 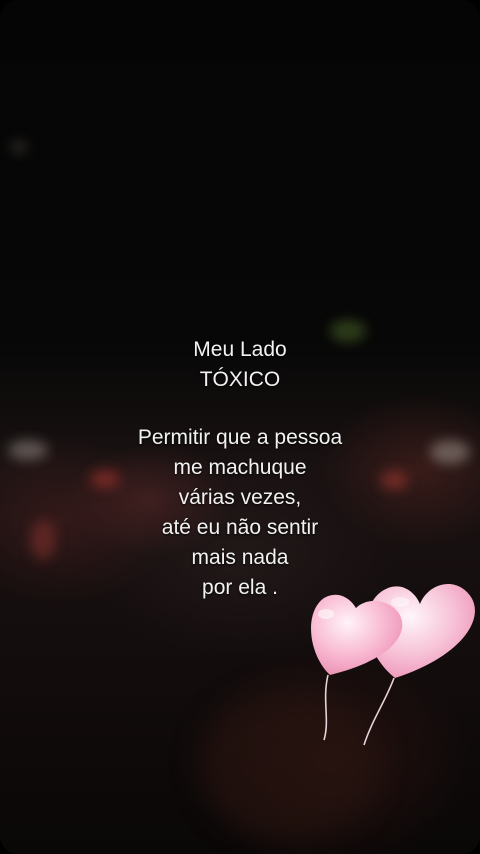 What do you see at coordinates (240, 497) in the screenshot?
I see `caption-body-line: várias vezes,` at bounding box center [240, 497].